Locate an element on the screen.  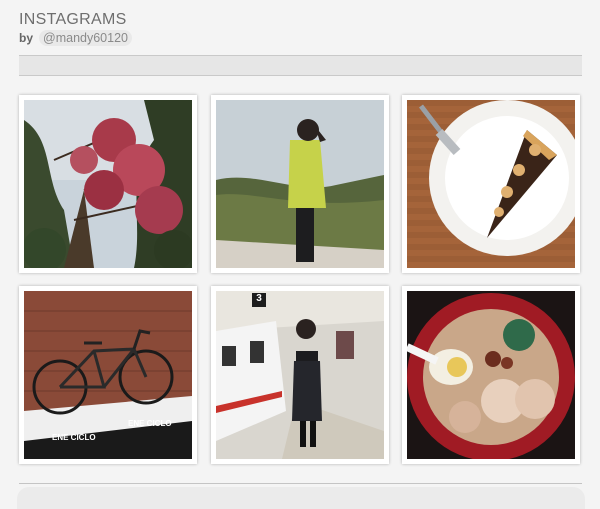
bike-sign-right: ENE CICLO is located at coordinates (150, 423).